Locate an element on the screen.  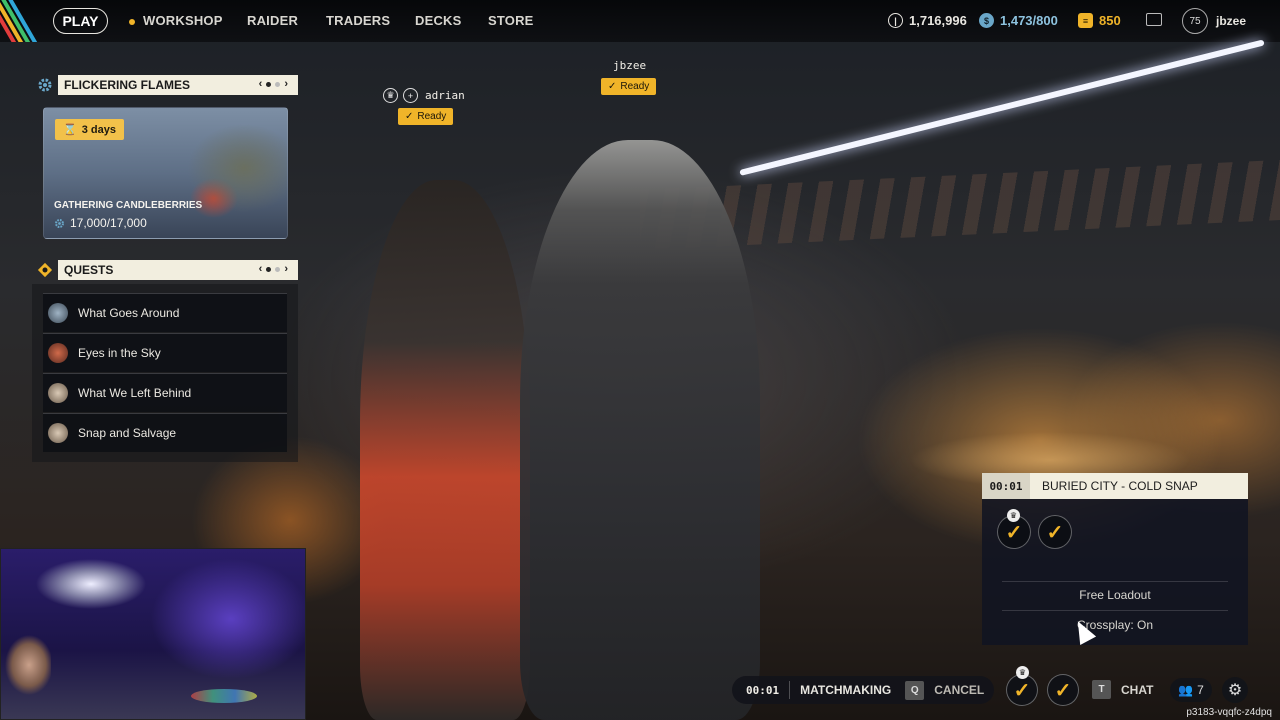
event-name: GATHERING CANDLEBERRIES is located at coordinates (128, 205).